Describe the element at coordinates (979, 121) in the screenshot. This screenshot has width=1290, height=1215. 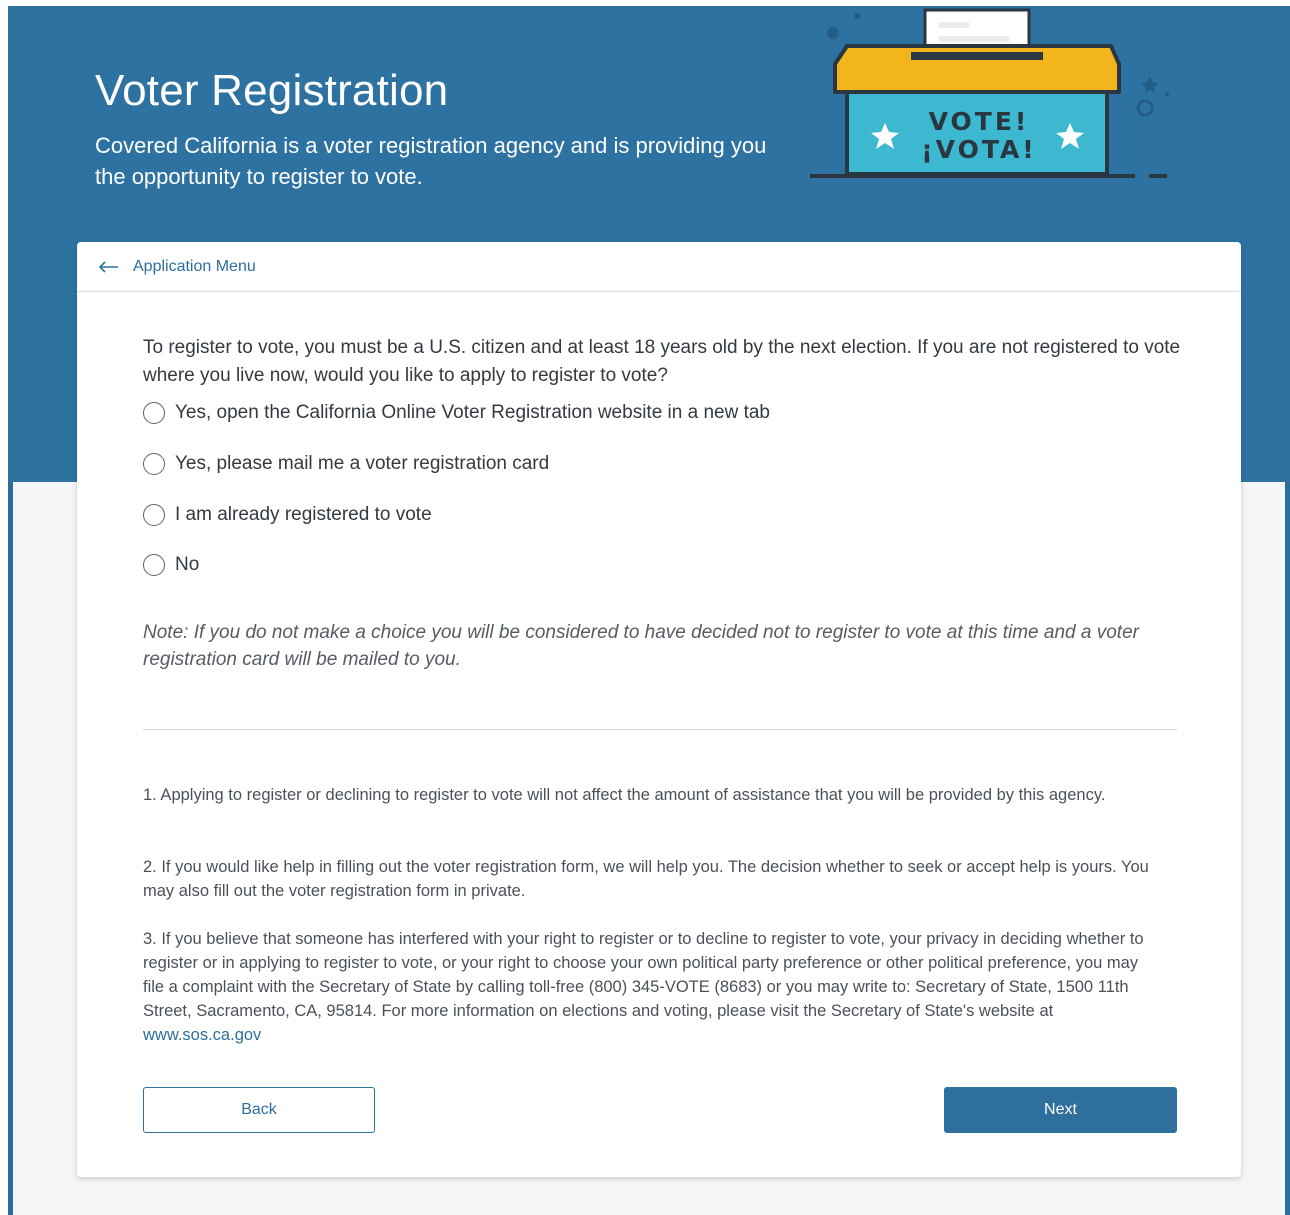
I see `ballot-text-vote: VOTE!` at that location.